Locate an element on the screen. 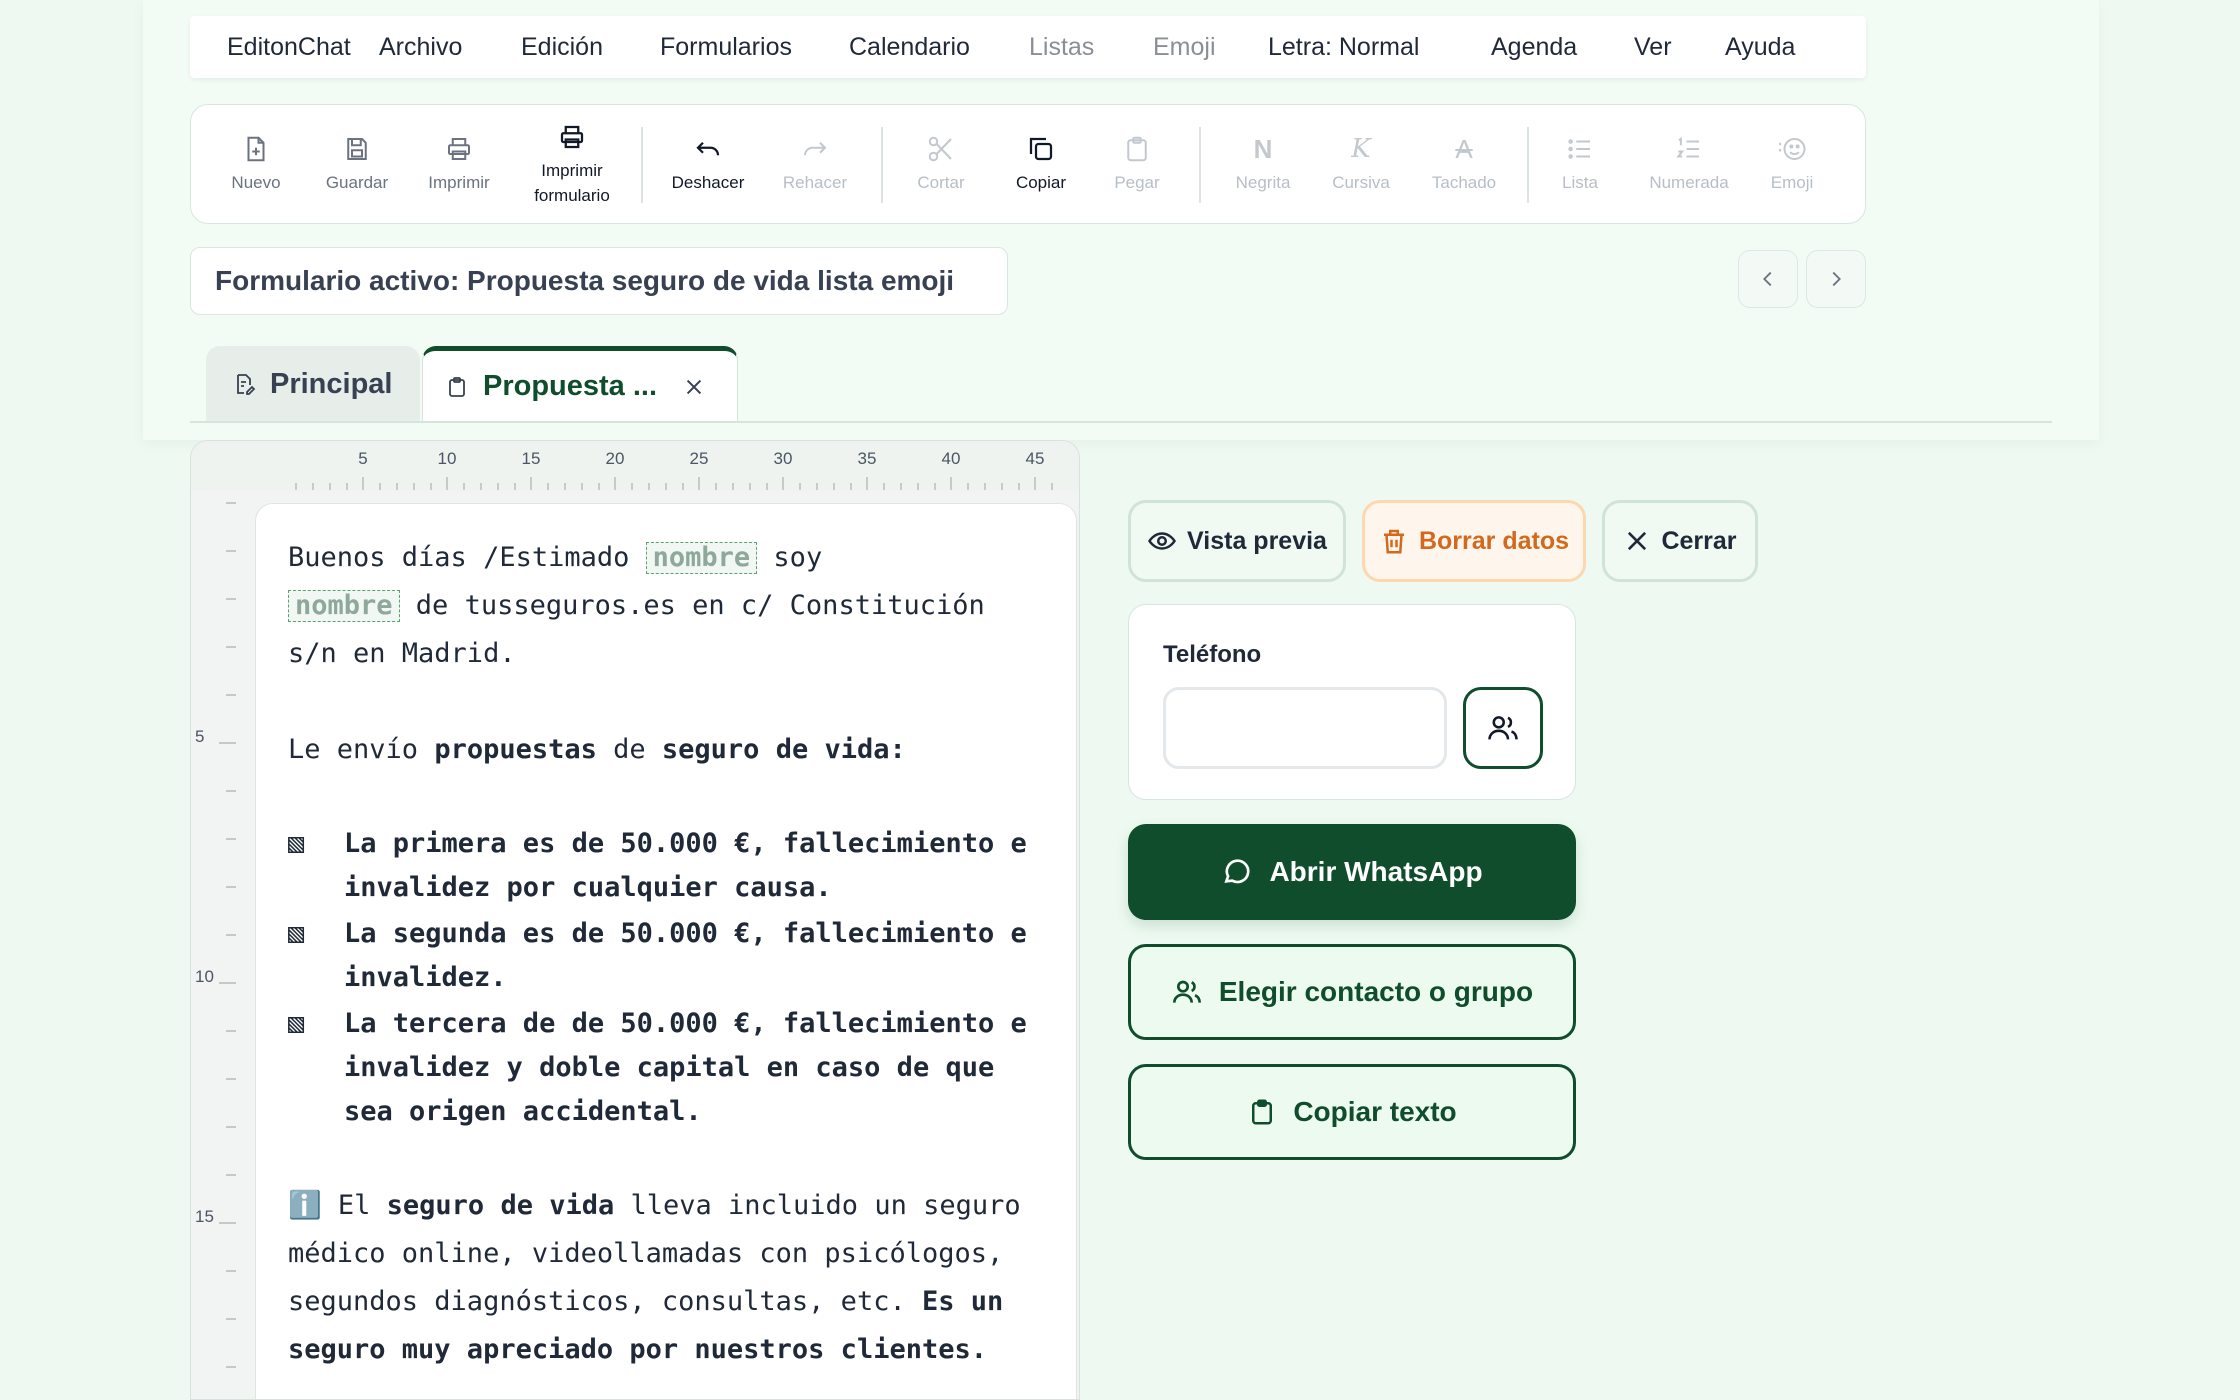  menu-letra: Letra: Normal is located at coordinates (1343, 47).